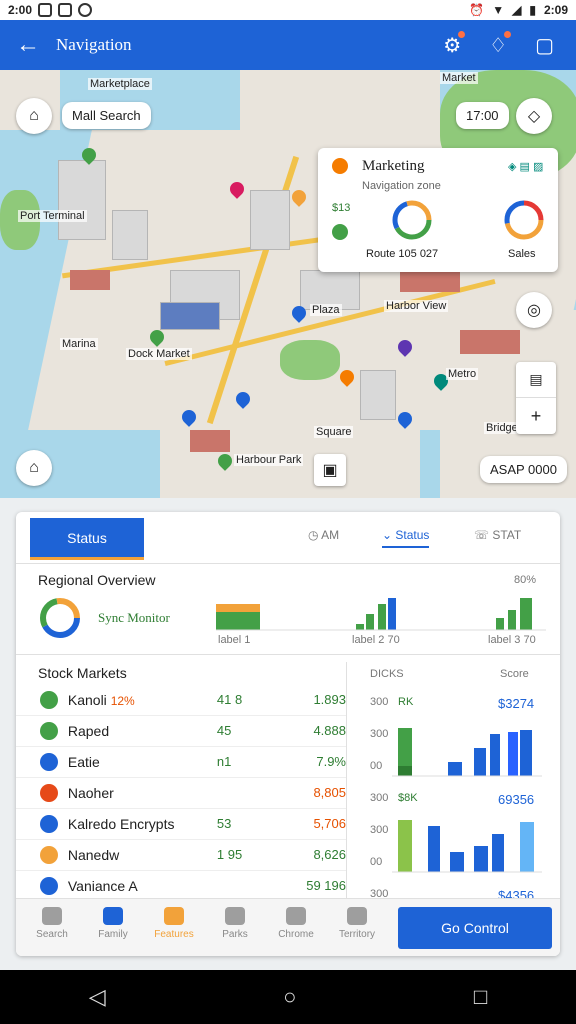 This screenshot has width=576, height=1024. Describe the element at coordinates (534, 116) in the screenshot. I see `directions-icon: ◇` at that location.